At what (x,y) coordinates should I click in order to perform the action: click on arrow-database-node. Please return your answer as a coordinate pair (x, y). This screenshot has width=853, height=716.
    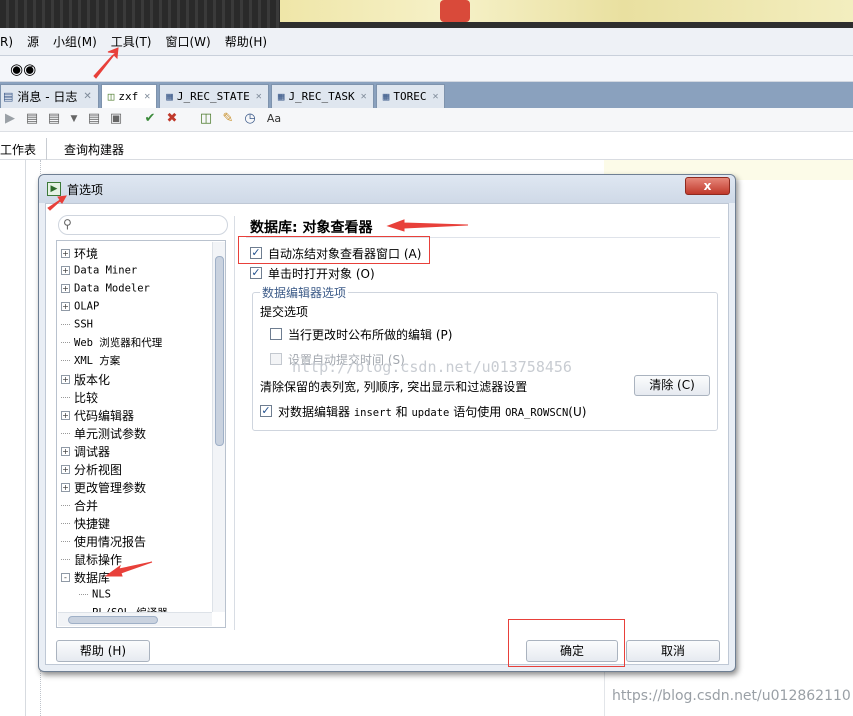
    Looking at the image, I should click on (128, 569).